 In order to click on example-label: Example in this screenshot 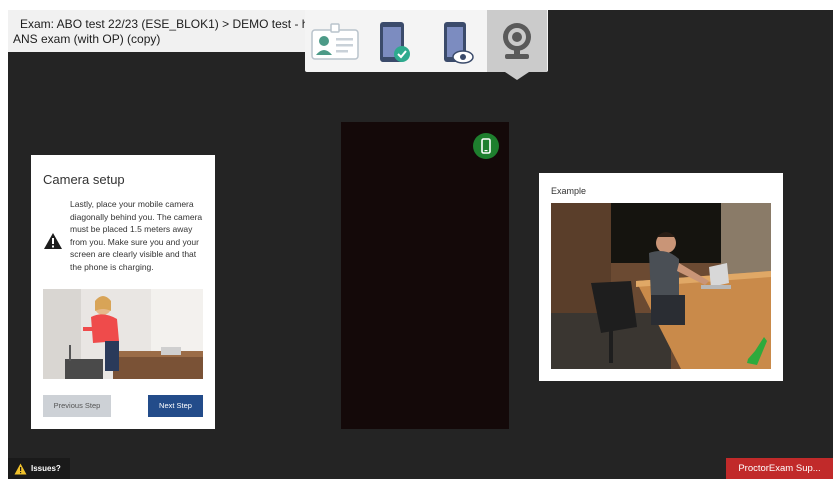, I will do `click(569, 191)`.